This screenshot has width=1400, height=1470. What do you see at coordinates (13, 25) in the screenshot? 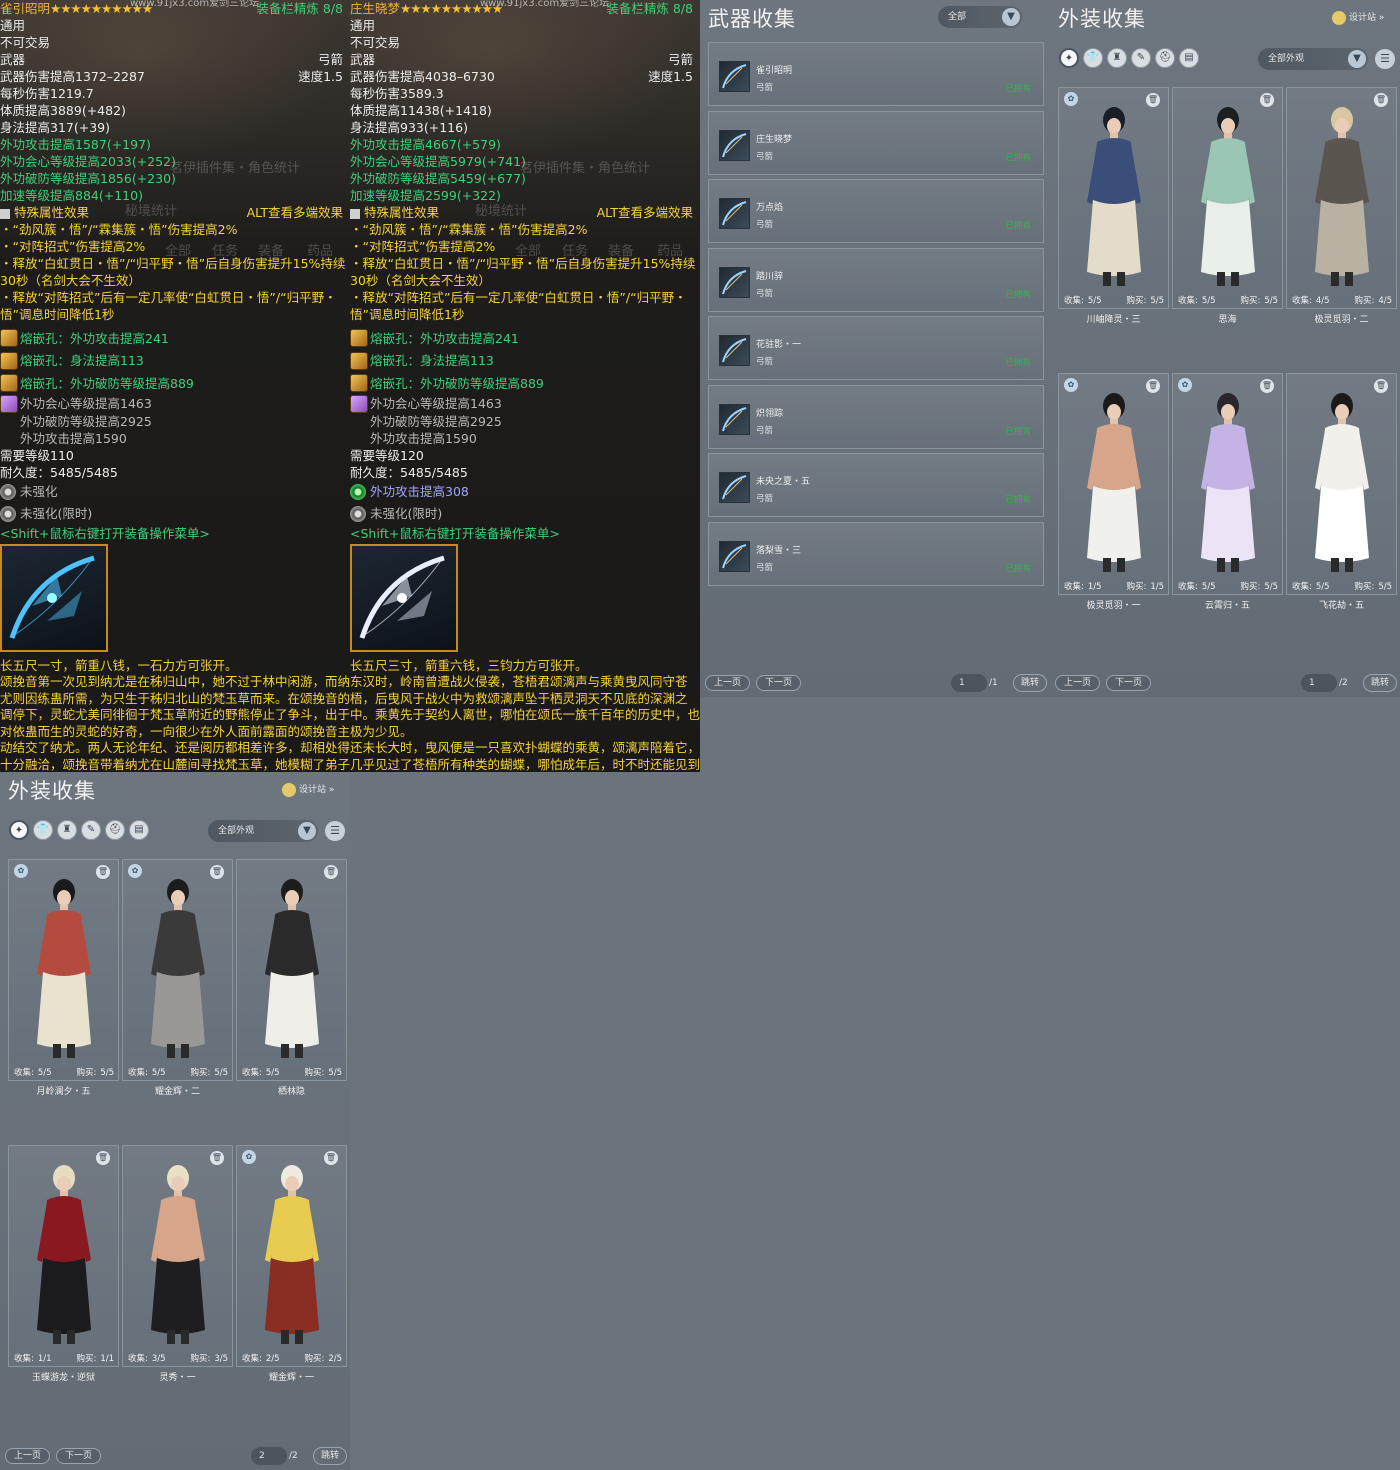
I see `bind-type: 通用` at bounding box center [13, 25].